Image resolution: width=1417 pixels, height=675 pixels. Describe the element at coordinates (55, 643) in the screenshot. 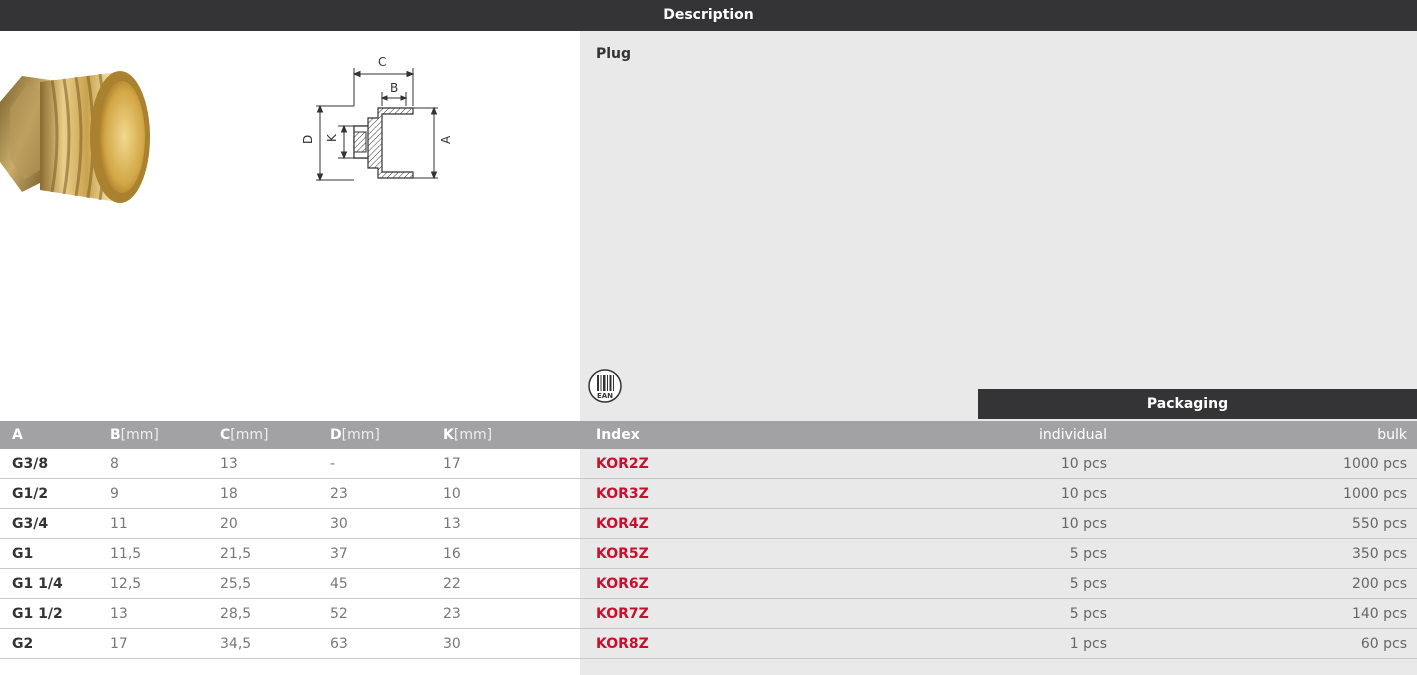

I see `cell-a: G2` at that location.